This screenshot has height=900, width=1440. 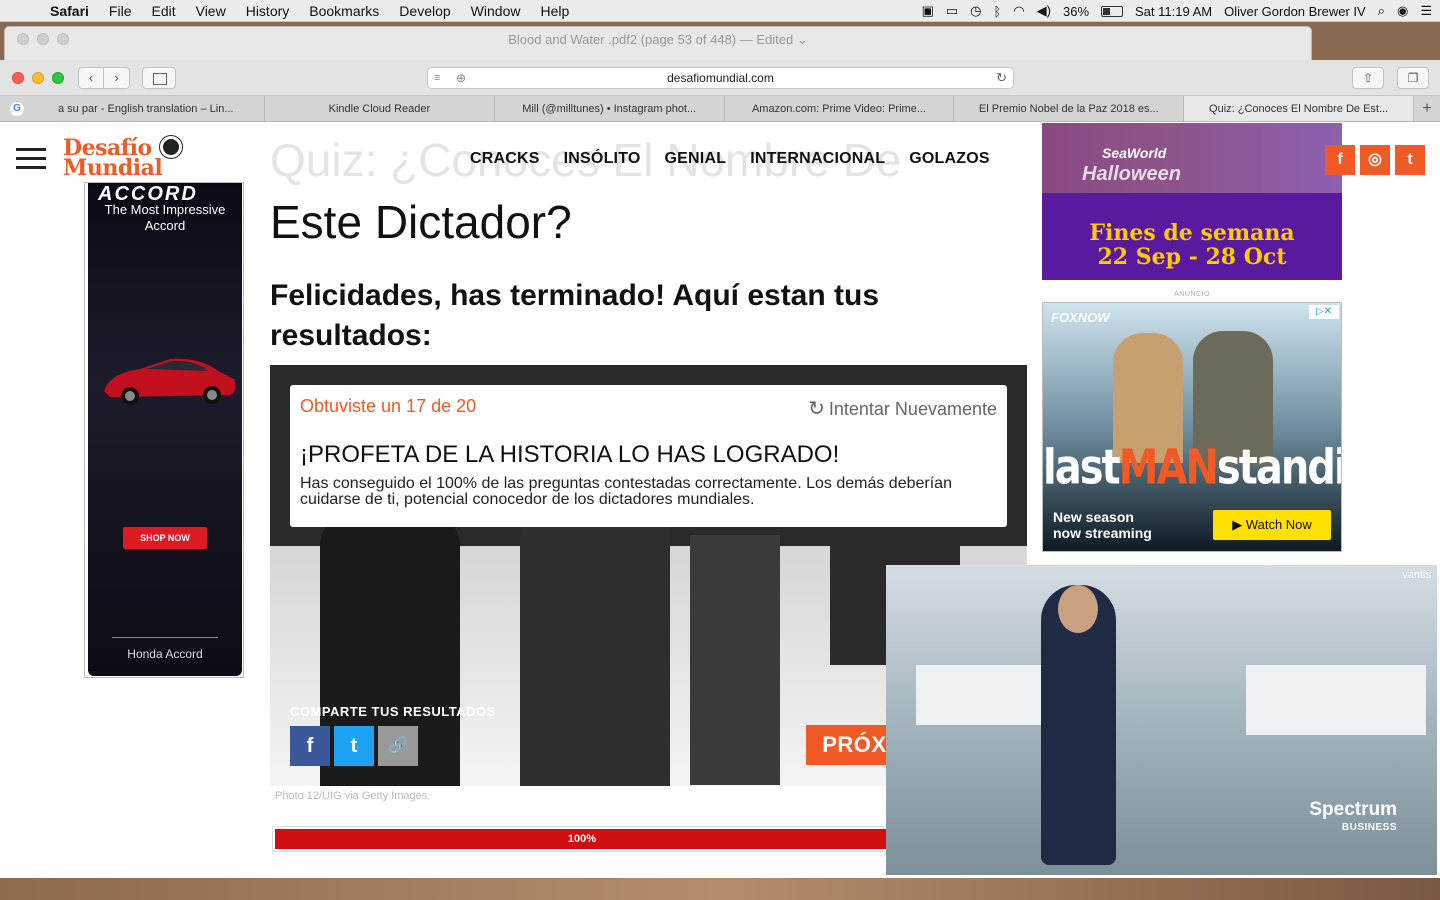 I want to click on url-text: desafiomundial.com, so click(x=720, y=78).